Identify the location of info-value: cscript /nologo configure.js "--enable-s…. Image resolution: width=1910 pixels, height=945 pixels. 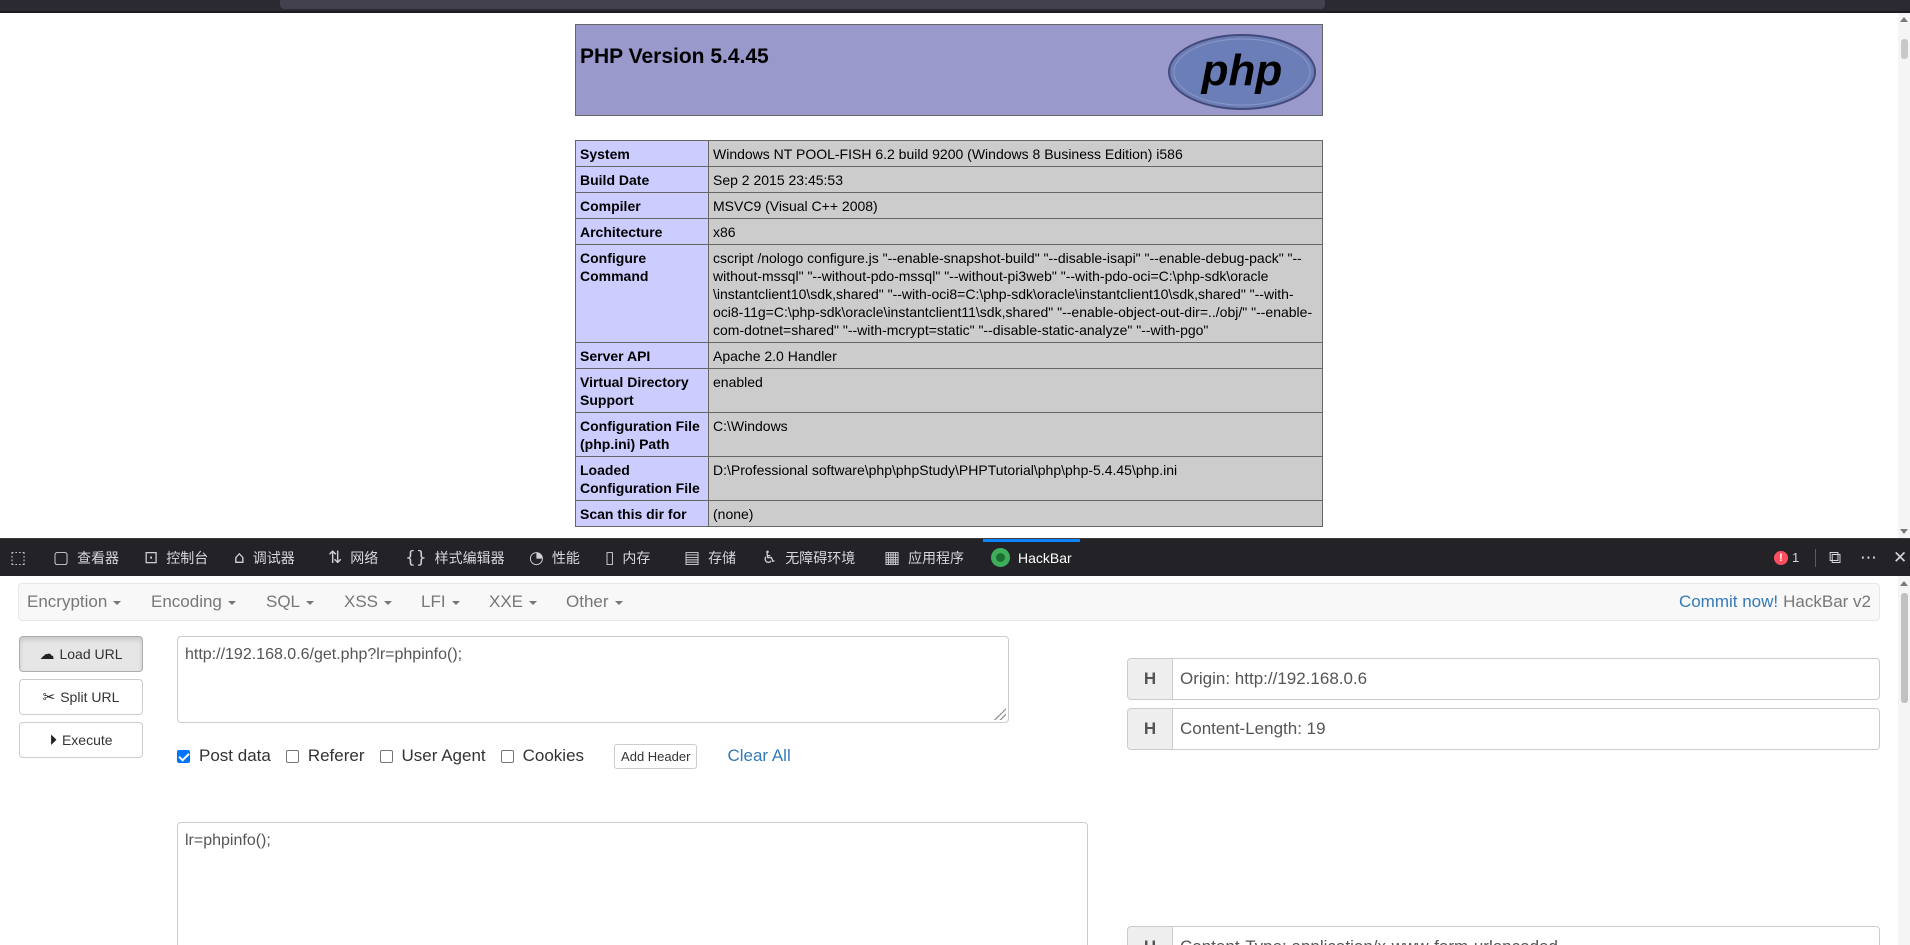
(1015, 293).